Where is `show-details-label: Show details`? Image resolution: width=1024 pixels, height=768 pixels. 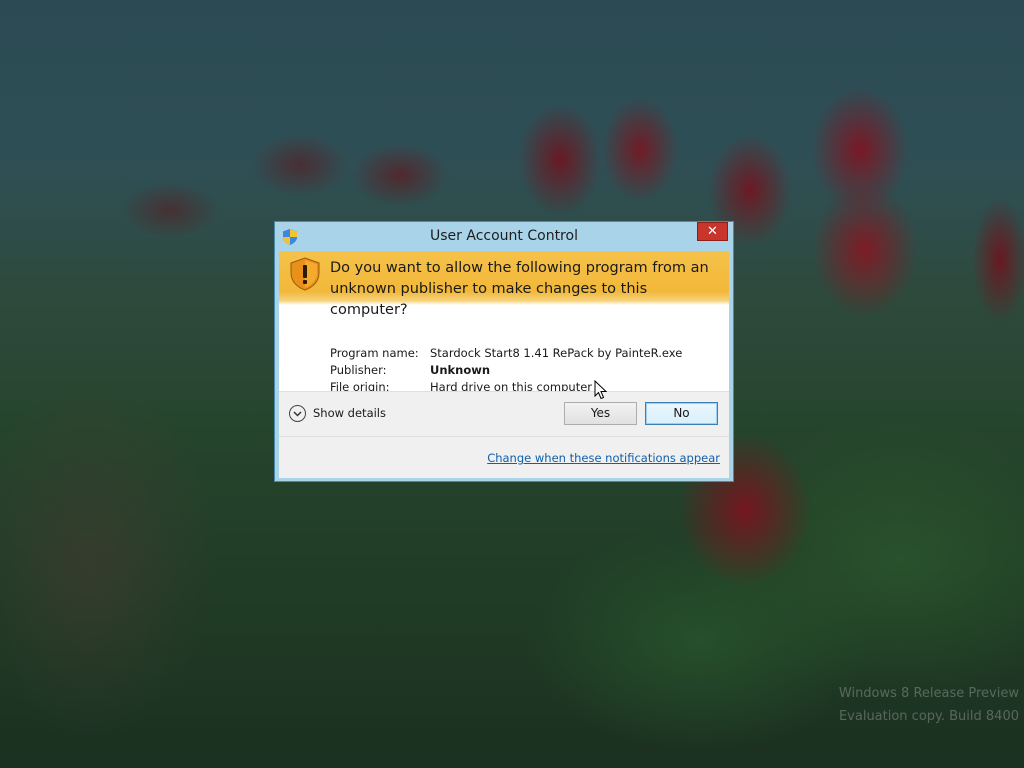
show-details-label: Show details is located at coordinates (349, 413).